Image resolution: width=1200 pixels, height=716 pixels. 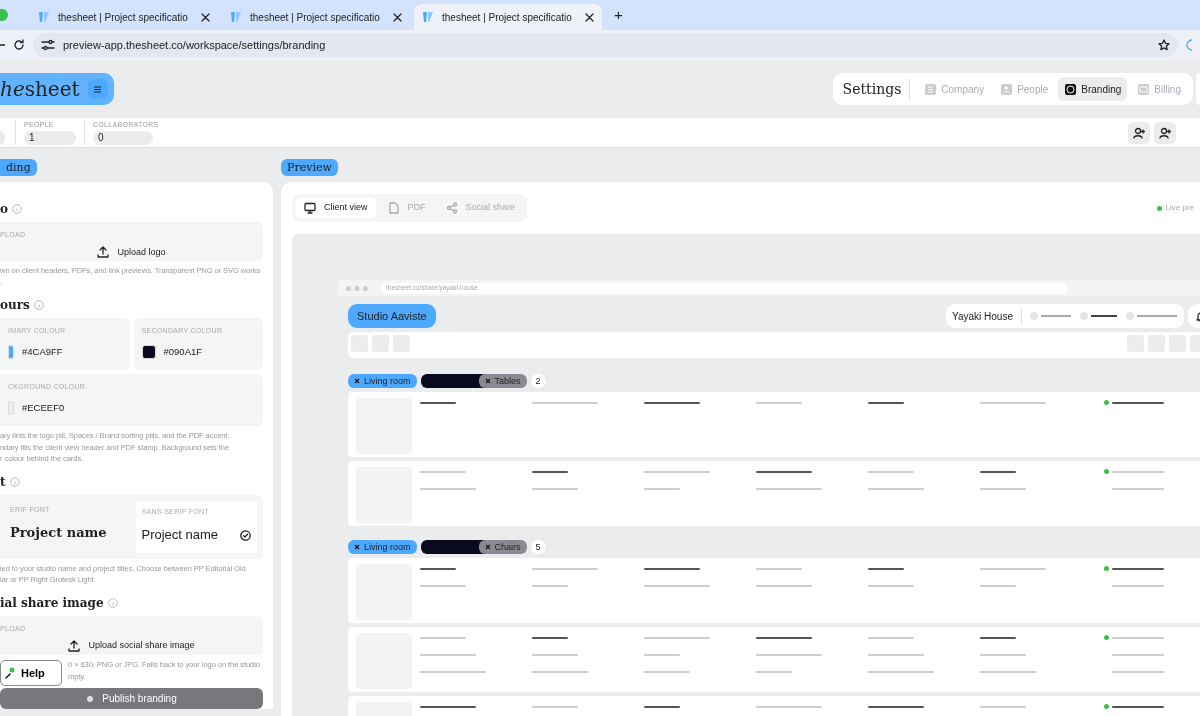 I want to click on studio-pill: Studio Aaviste, so click(x=392, y=316).